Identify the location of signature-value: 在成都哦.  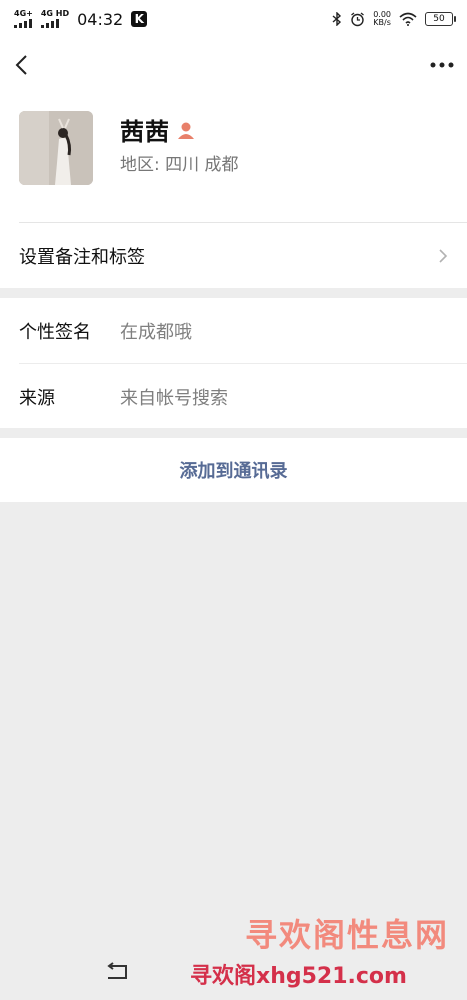
(156, 332).